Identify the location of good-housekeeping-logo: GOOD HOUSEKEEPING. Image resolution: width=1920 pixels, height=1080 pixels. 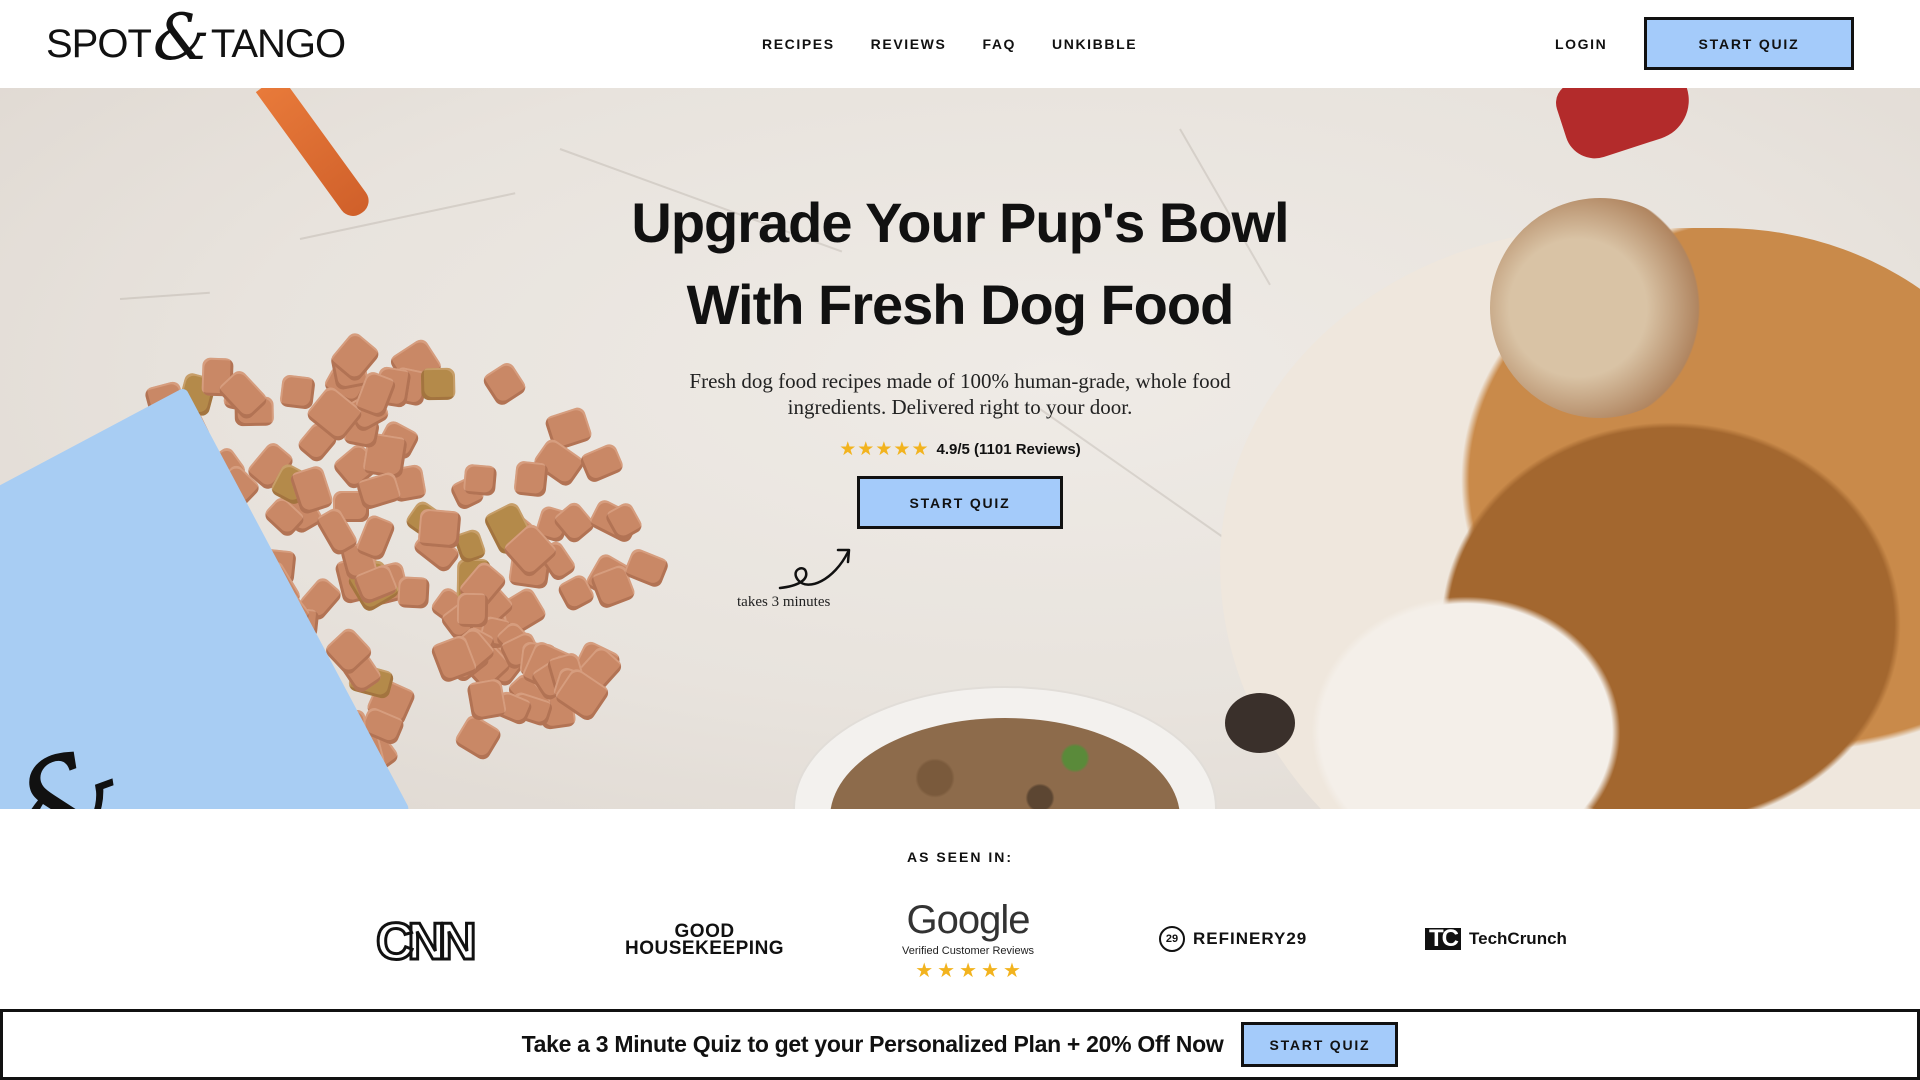
(705, 940).